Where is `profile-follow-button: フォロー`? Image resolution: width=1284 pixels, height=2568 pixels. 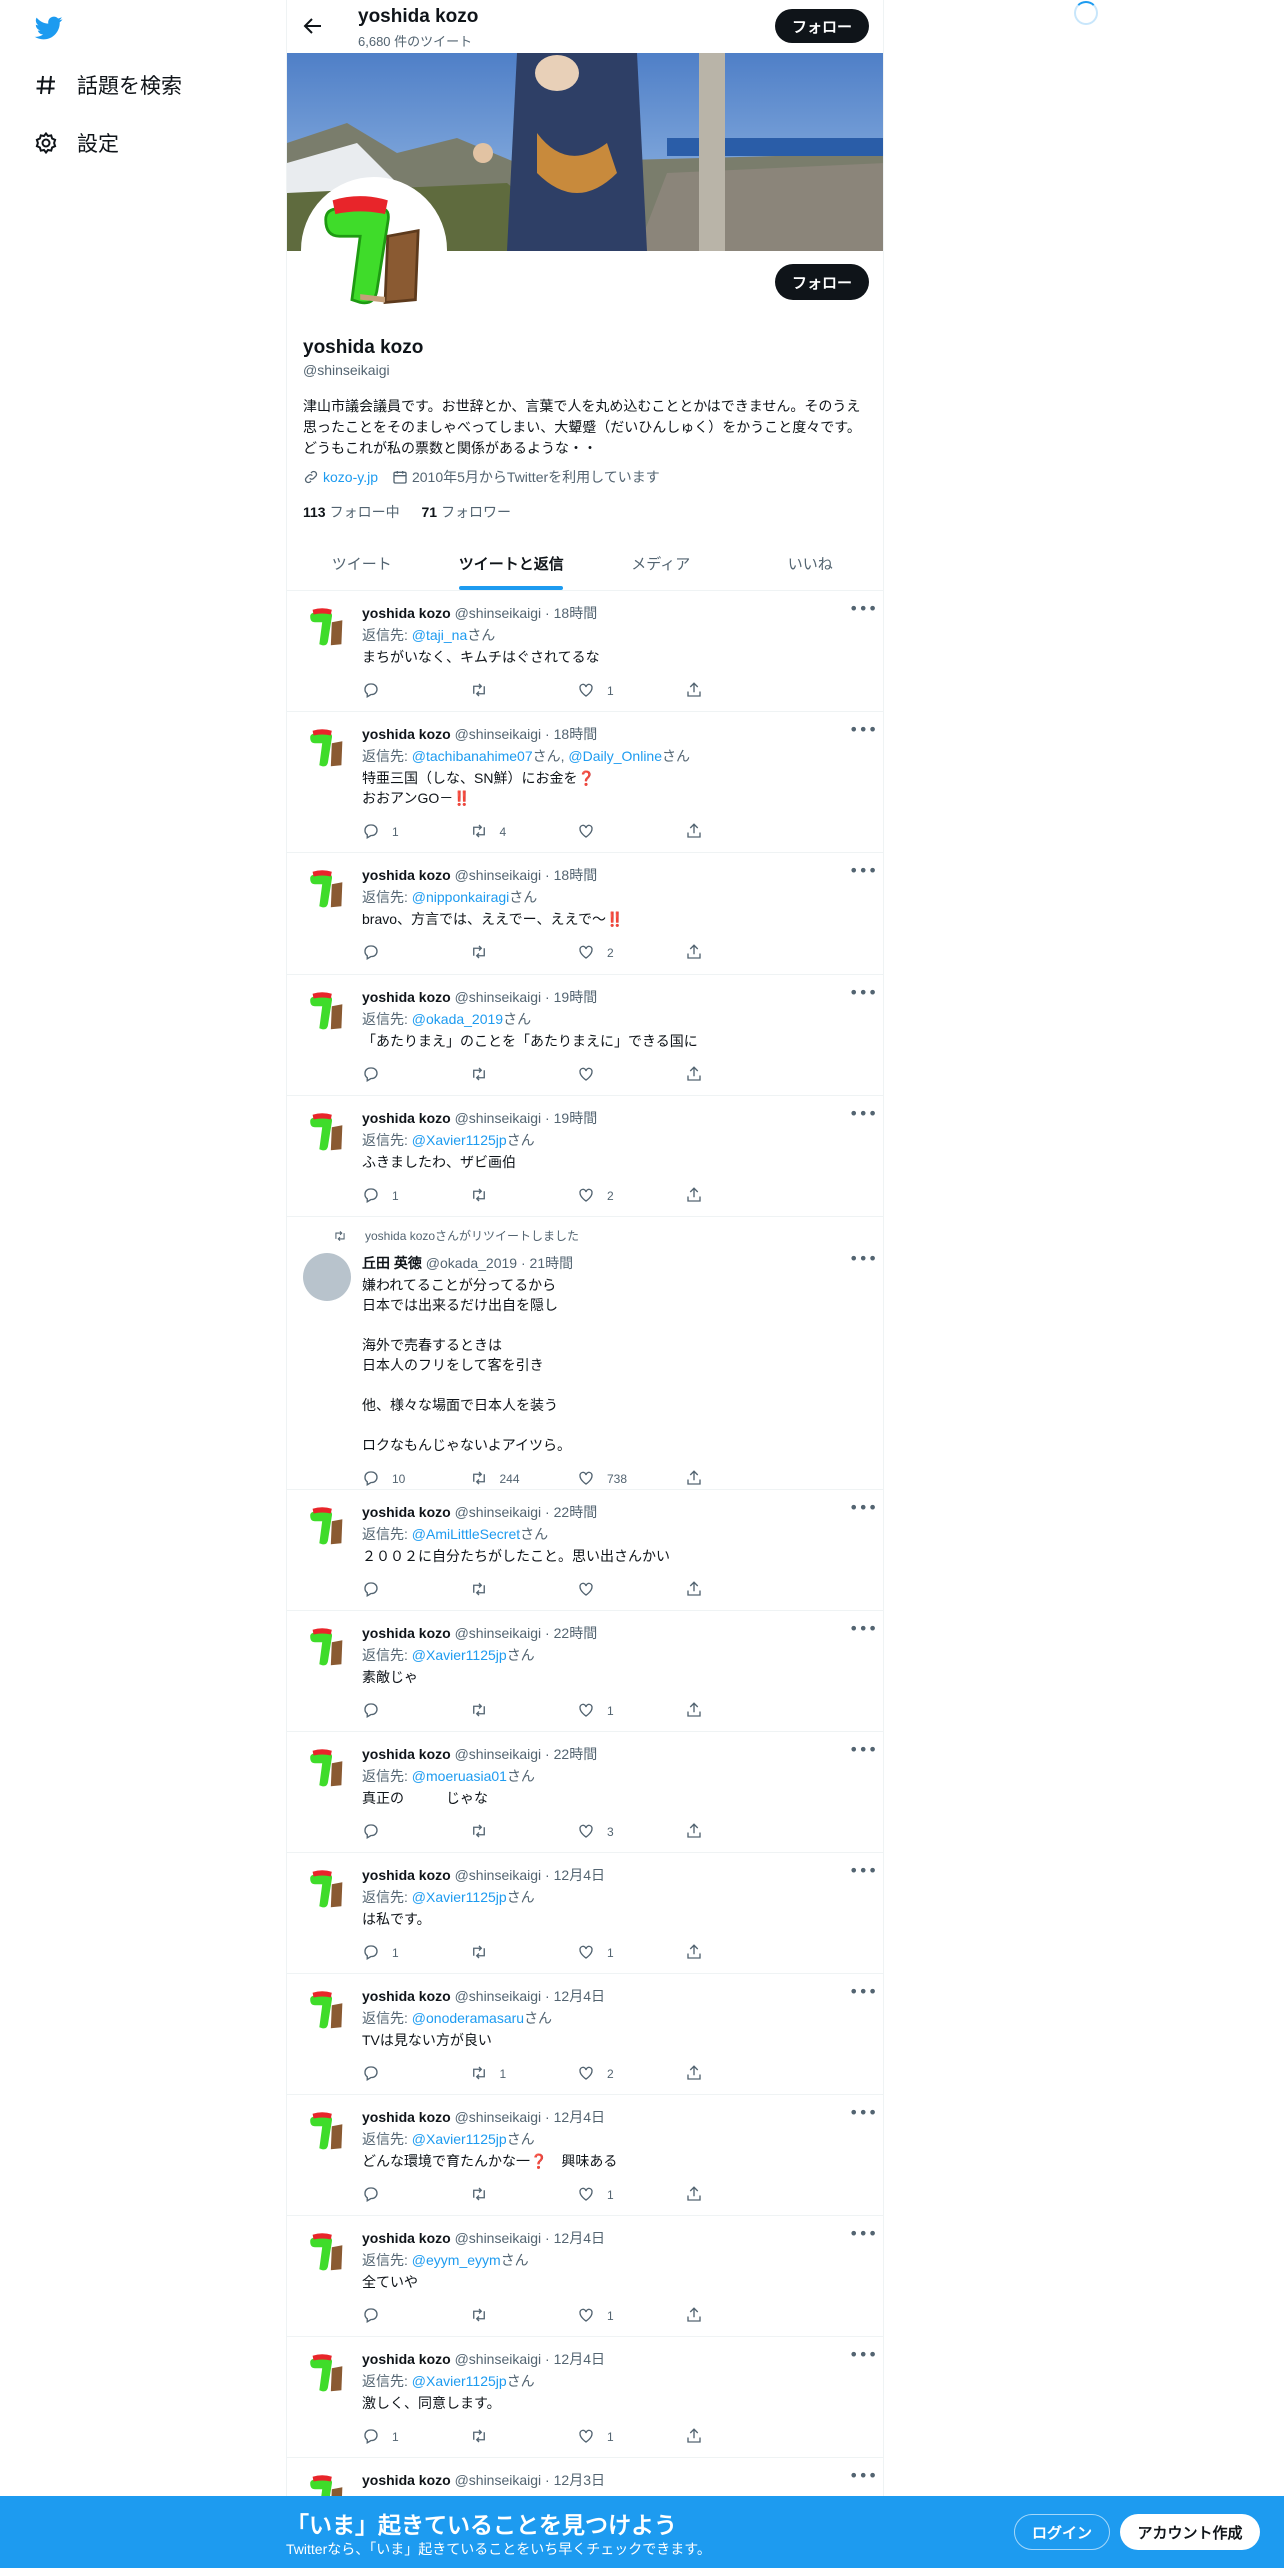 profile-follow-button: フォロー is located at coordinates (822, 282).